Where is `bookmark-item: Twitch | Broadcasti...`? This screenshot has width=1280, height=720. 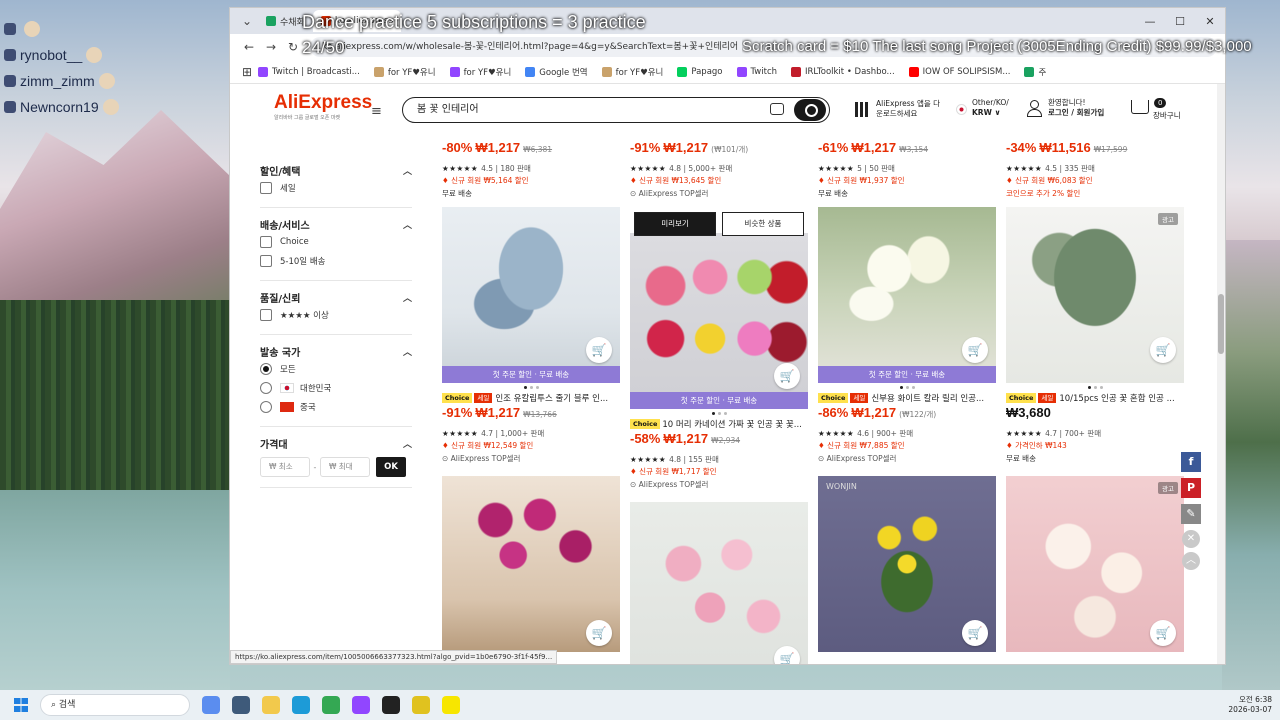 bookmark-item: Twitch | Broadcasti... is located at coordinates (309, 71).